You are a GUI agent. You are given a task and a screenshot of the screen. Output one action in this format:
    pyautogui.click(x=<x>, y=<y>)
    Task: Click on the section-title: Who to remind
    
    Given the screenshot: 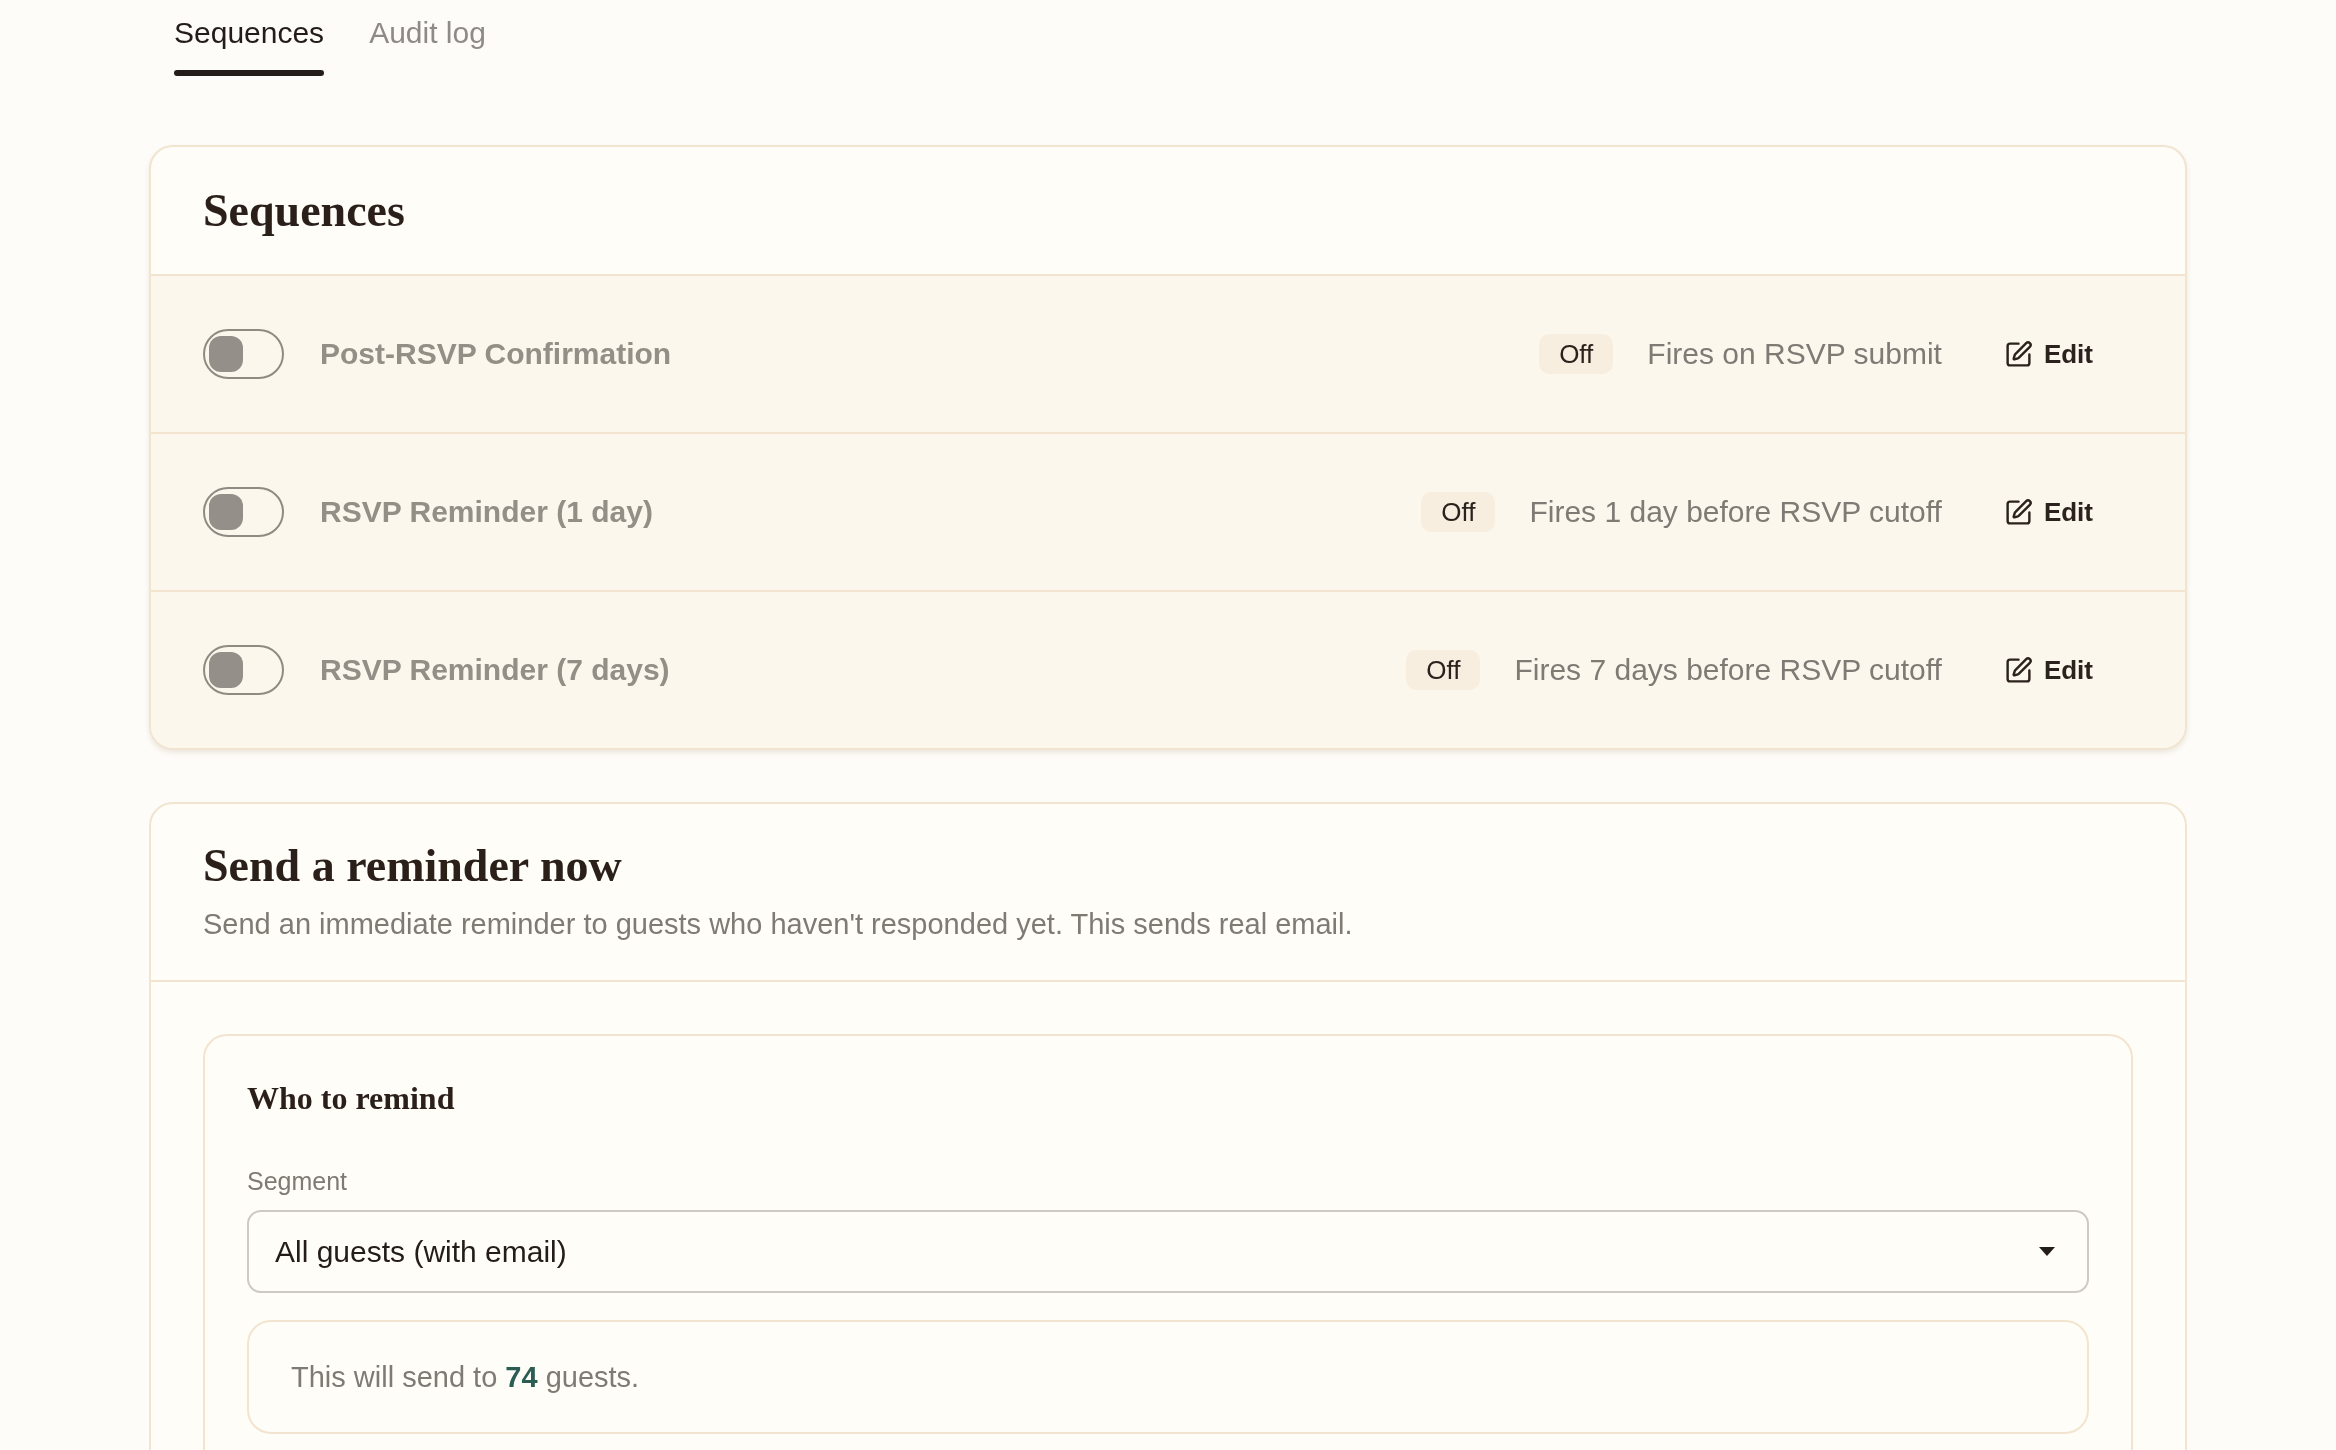 What is the action you would take?
    pyautogui.click(x=351, y=1098)
    